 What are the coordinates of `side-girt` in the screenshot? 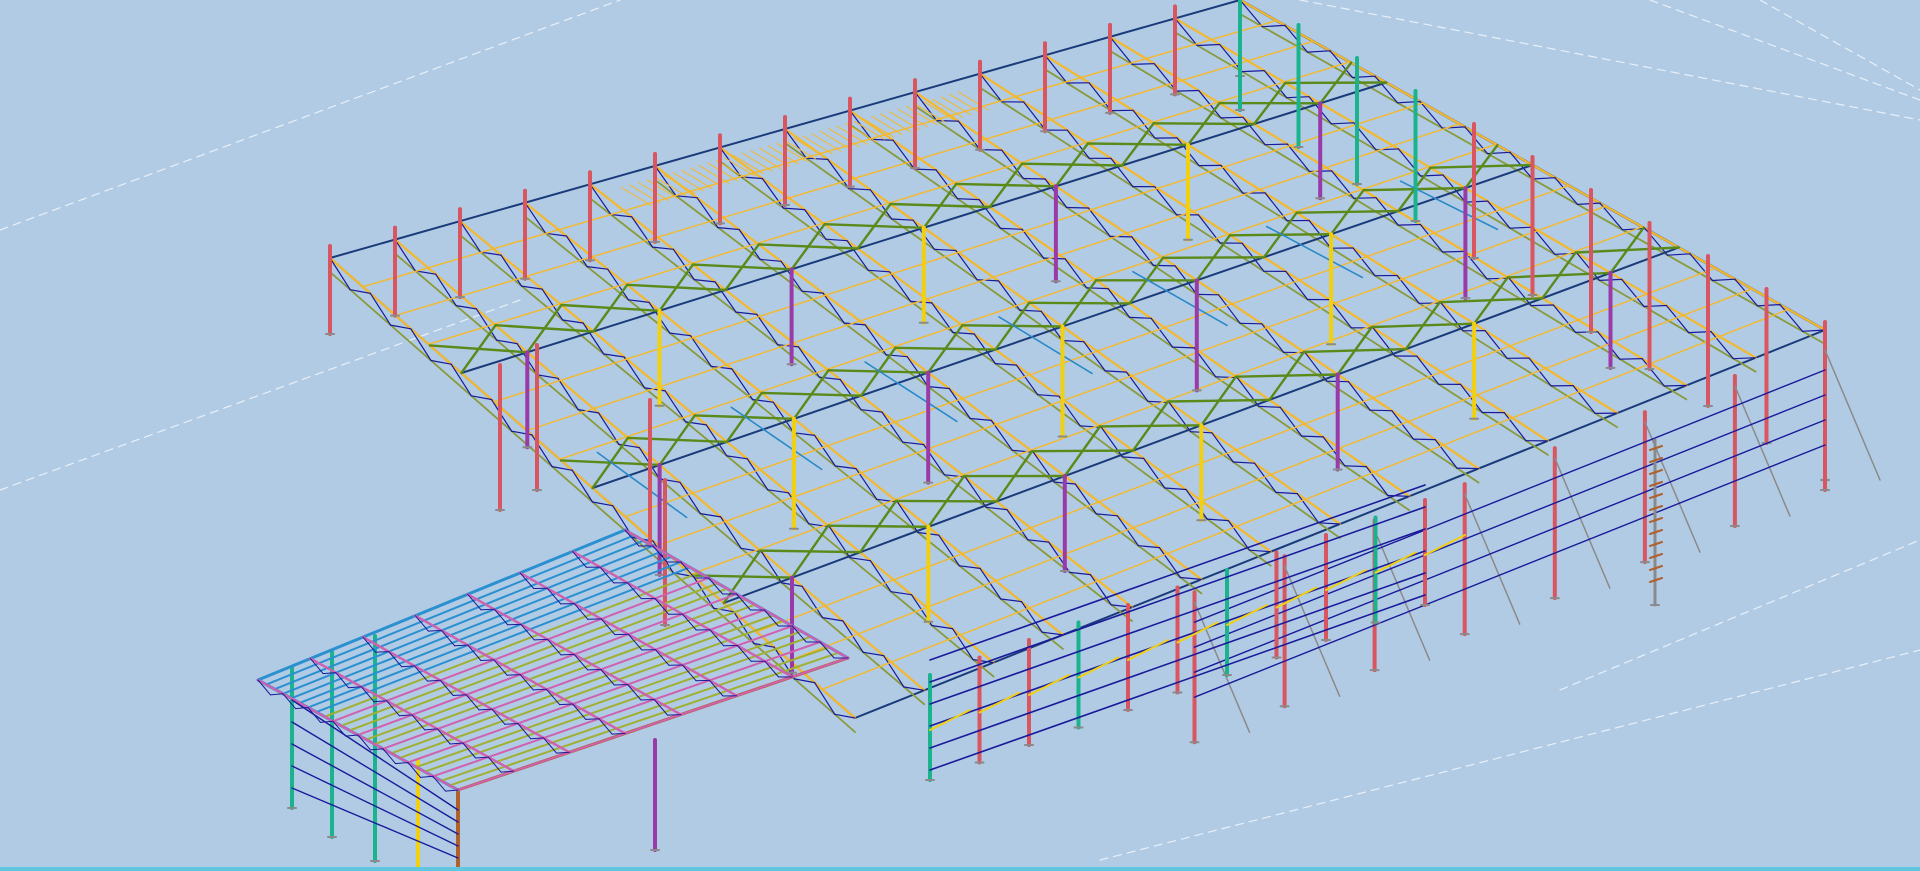 It's located at (1509, 496).